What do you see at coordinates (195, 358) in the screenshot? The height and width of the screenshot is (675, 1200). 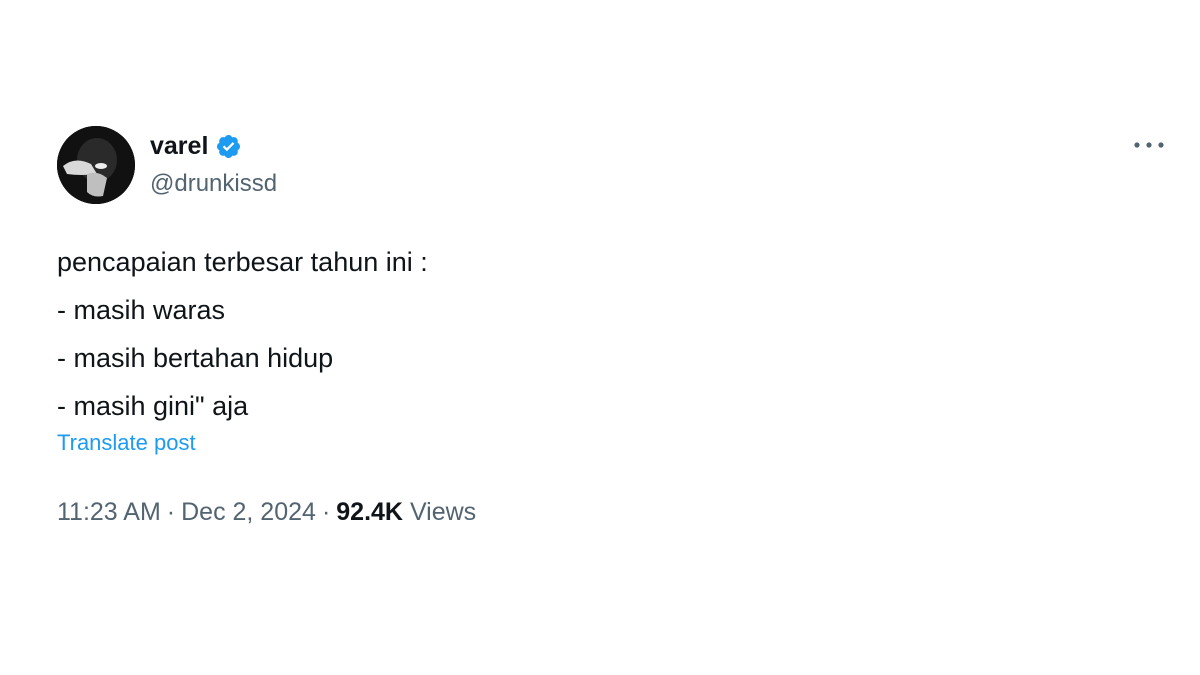 I see `post-line: - masih bertahan hidup` at bounding box center [195, 358].